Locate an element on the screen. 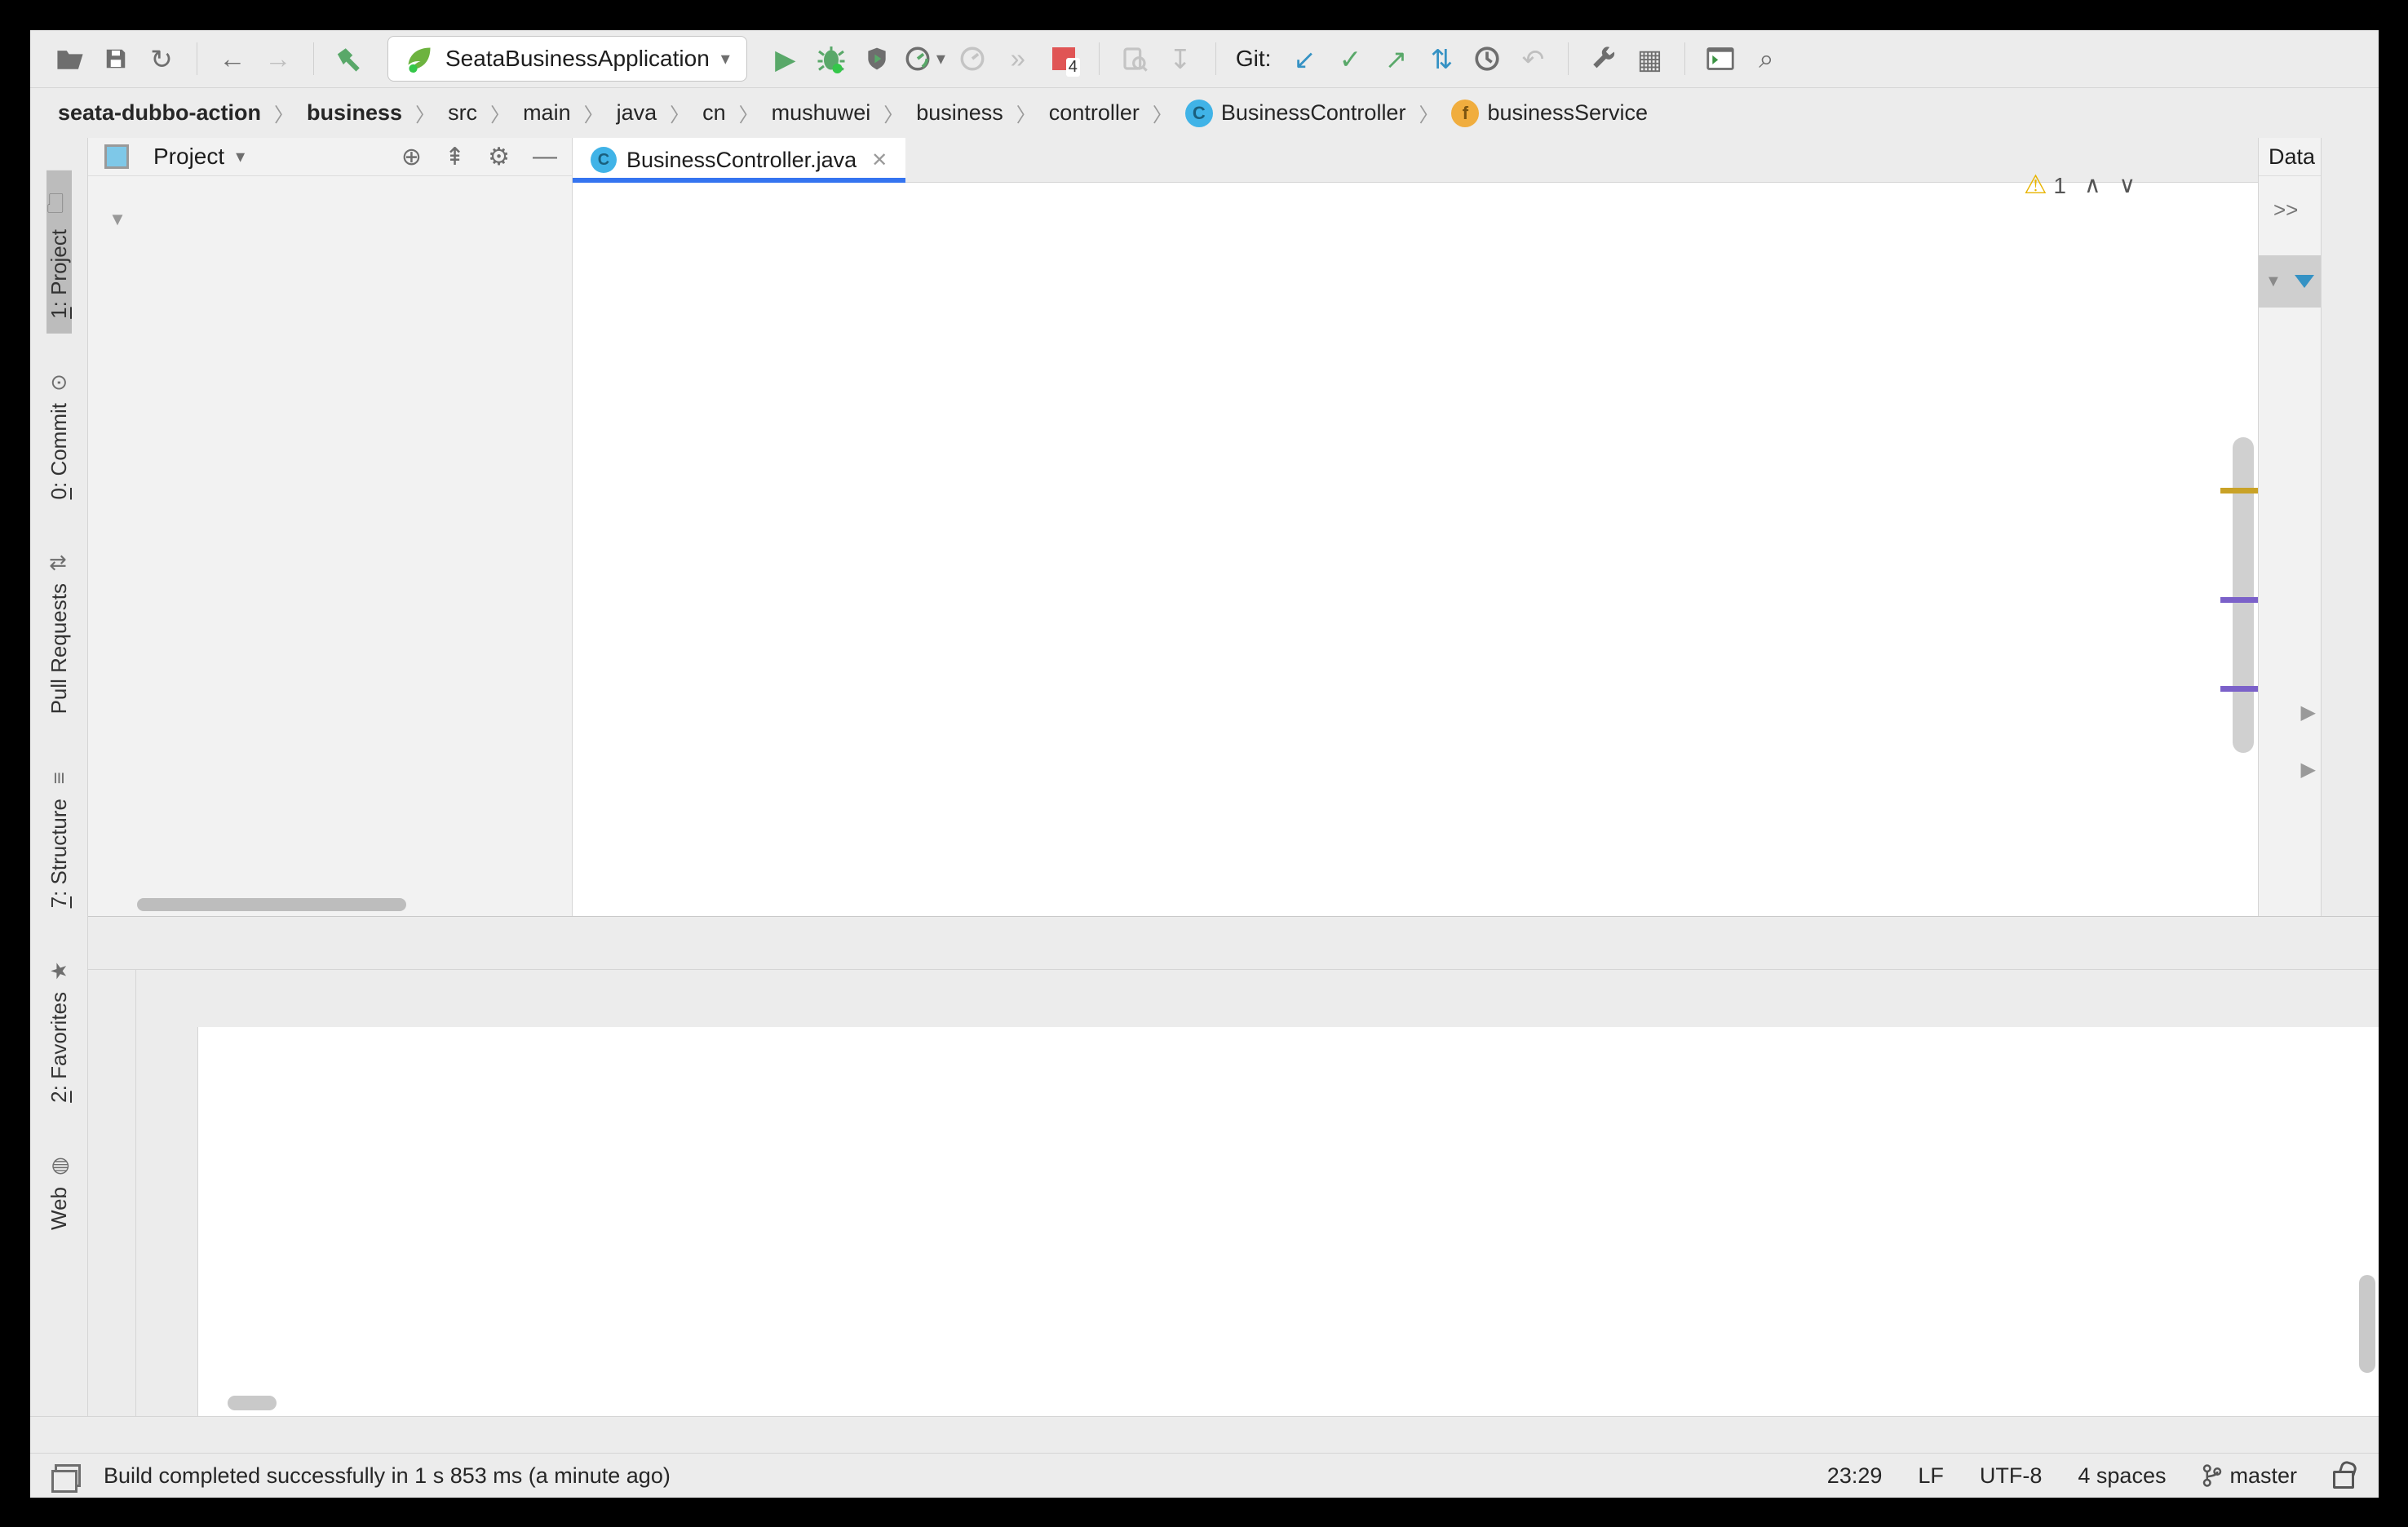  breadcrumb-item: seata-dubbo-action is located at coordinates (159, 113).